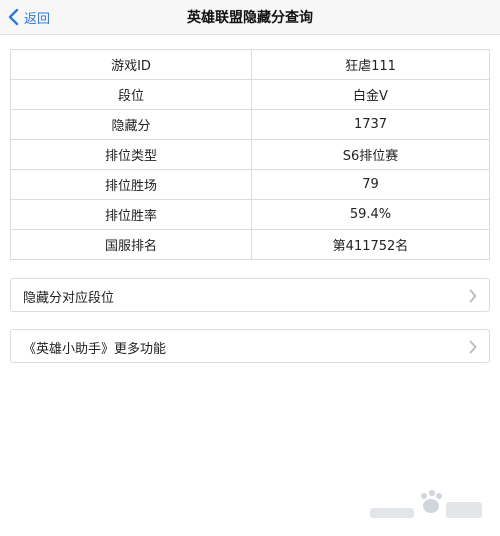 The width and height of the screenshot is (500, 536). Describe the element at coordinates (250, 295) in the screenshot. I see `hidden-score-rank-link: 隐藏分对应段位` at that location.